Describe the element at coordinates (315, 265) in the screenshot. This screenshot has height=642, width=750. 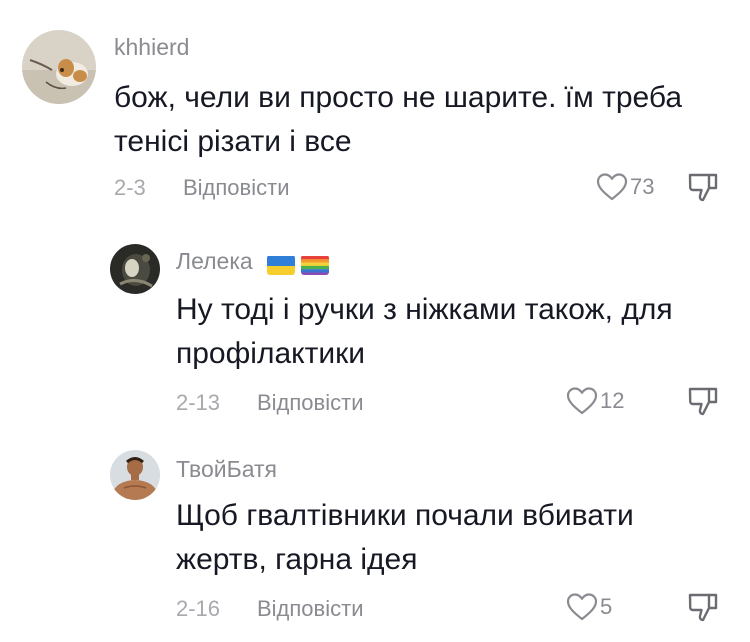
I see `rainbow-flag-icon` at that location.